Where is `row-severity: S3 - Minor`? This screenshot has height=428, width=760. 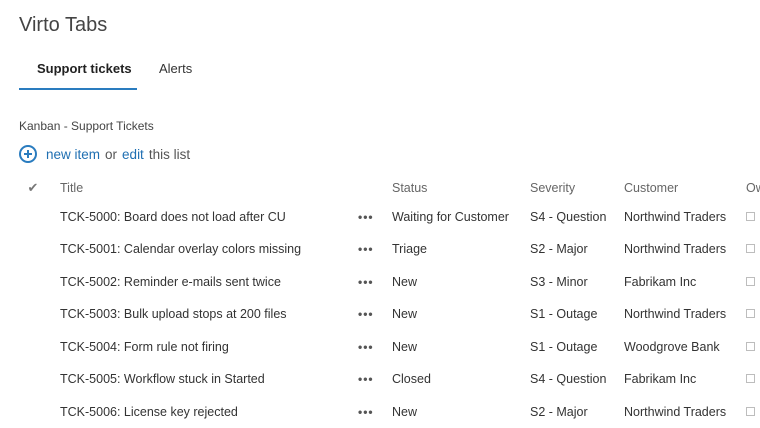
row-severity: S3 - Minor is located at coordinates (559, 282).